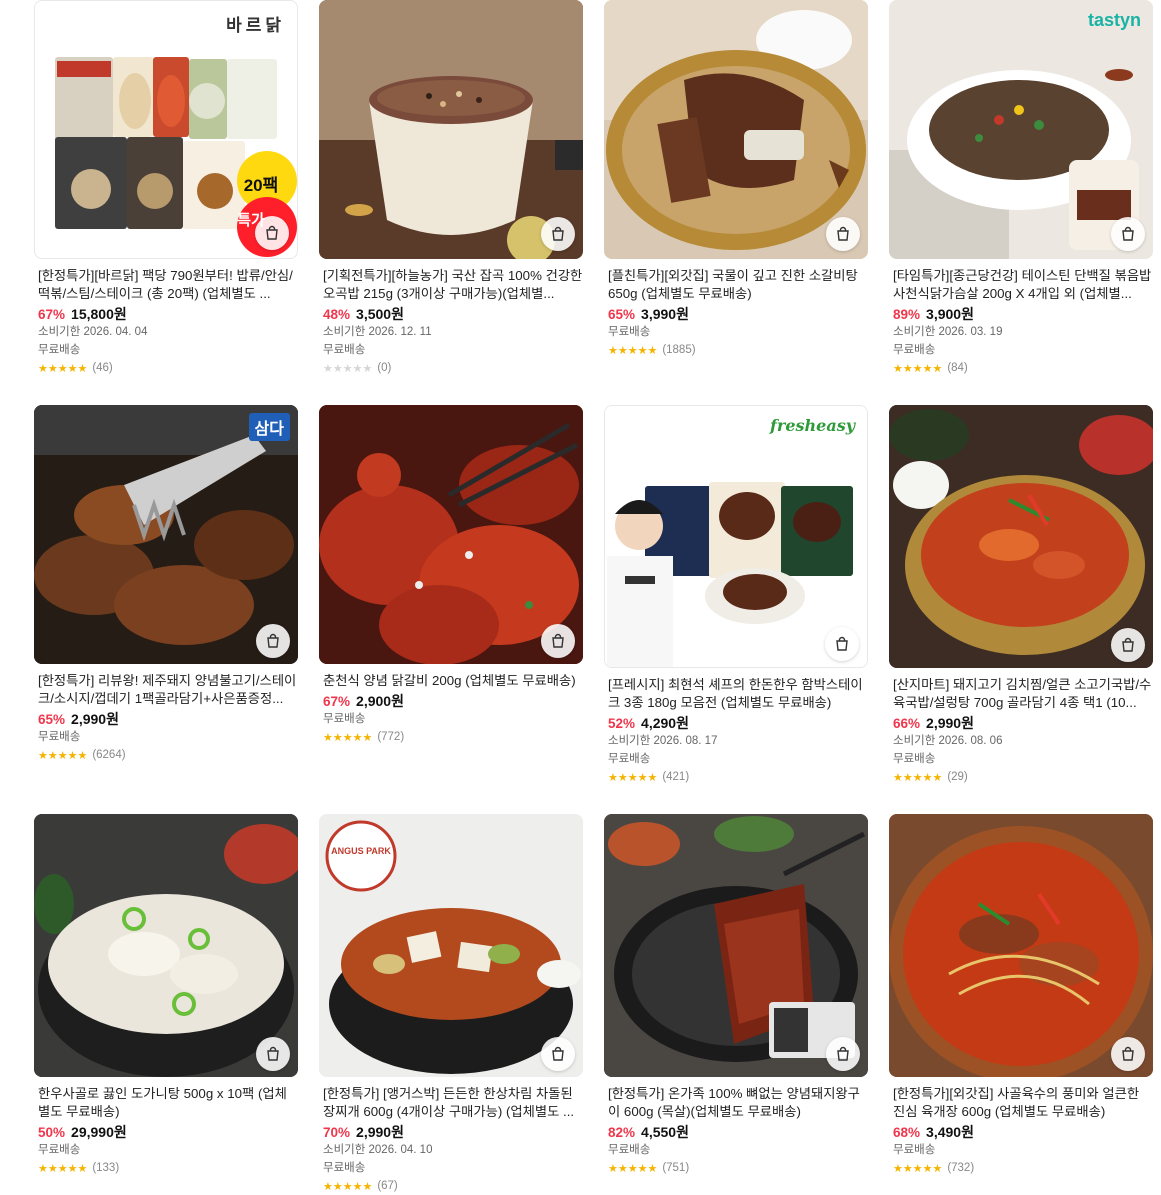  Describe the element at coordinates (106, 1168) in the screenshot. I see `review-count: (133)` at that location.